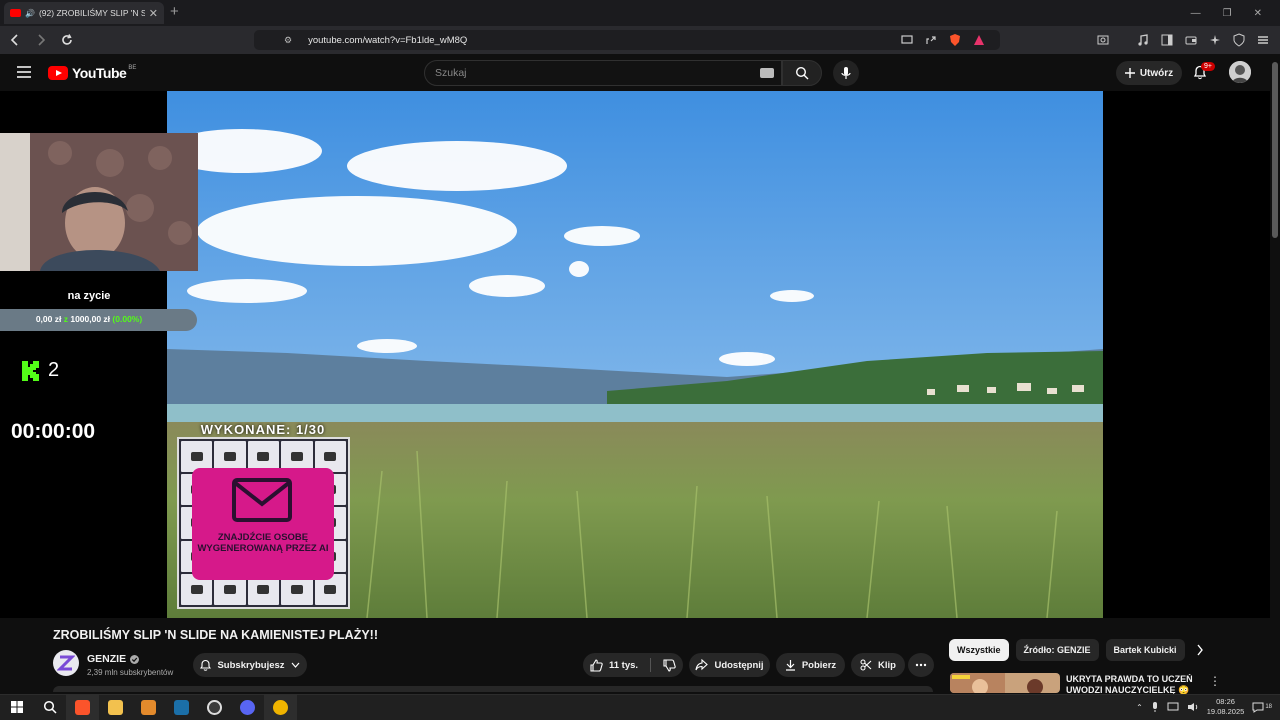  I want to click on chip-bartek-kubicki: Bartek Kubicki, so click(1145, 650).